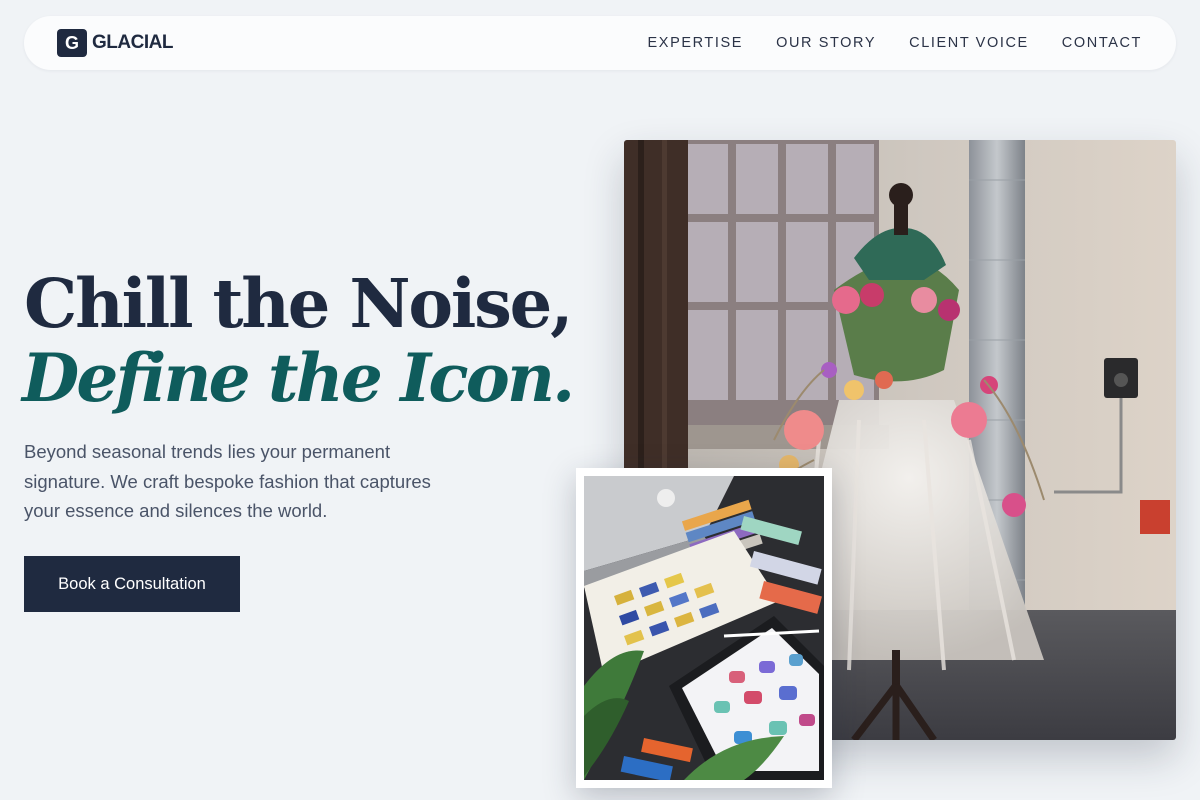 Image resolution: width=1200 pixels, height=800 pixels. I want to click on color-swatches-sketch-illustration, so click(704, 628).